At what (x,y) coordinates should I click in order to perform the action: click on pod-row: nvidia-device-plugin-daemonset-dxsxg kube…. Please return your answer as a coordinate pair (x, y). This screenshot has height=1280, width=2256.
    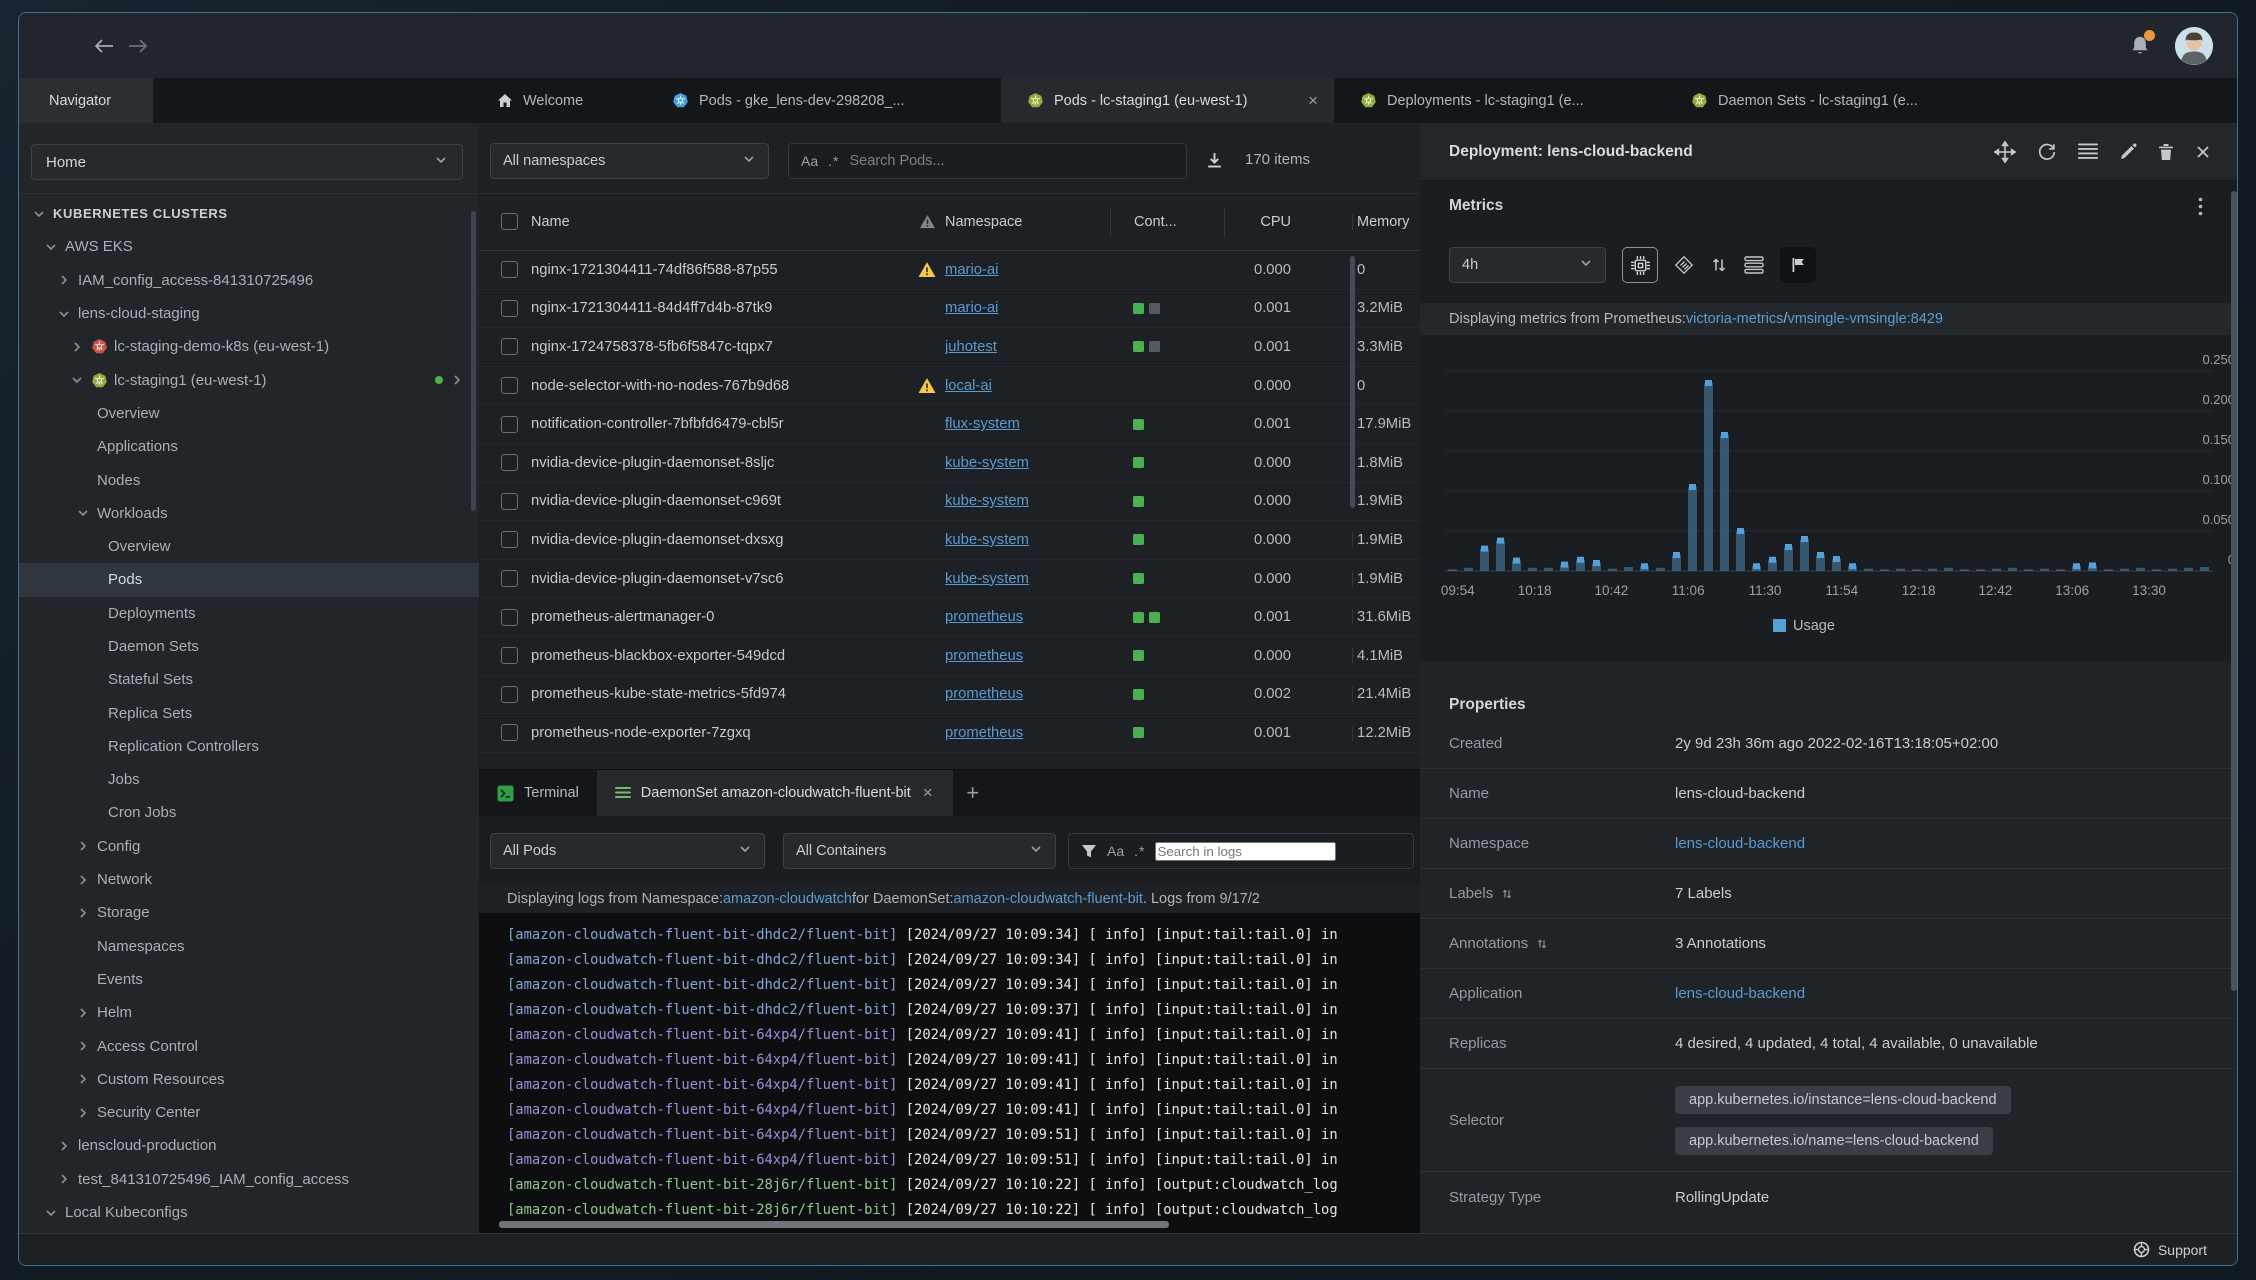
    Looking at the image, I should click on (949, 540).